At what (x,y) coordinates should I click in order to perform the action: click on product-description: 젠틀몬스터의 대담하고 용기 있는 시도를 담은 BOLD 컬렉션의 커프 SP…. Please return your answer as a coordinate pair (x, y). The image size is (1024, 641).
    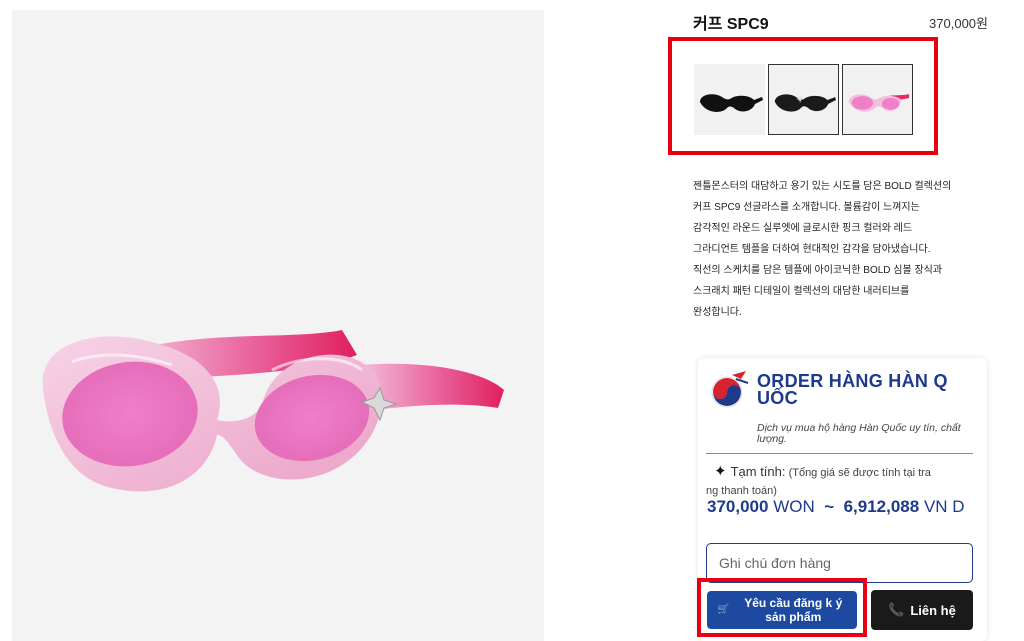
    Looking at the image, I should click on (843, 249).